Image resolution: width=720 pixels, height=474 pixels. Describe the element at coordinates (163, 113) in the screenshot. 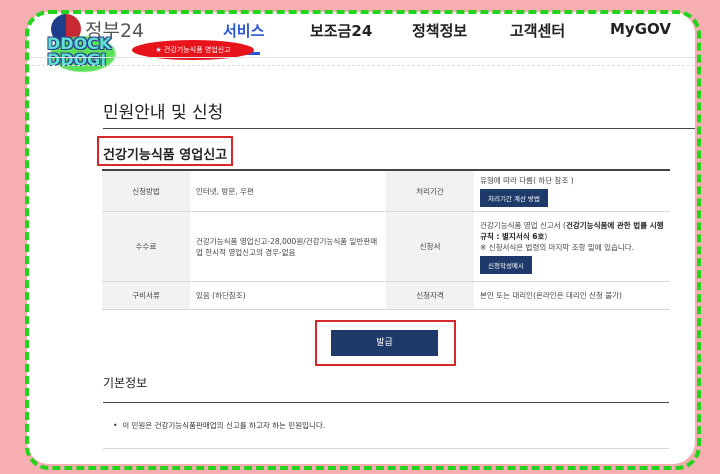

I see `page-title: 민원안내 및 신청` at that location.